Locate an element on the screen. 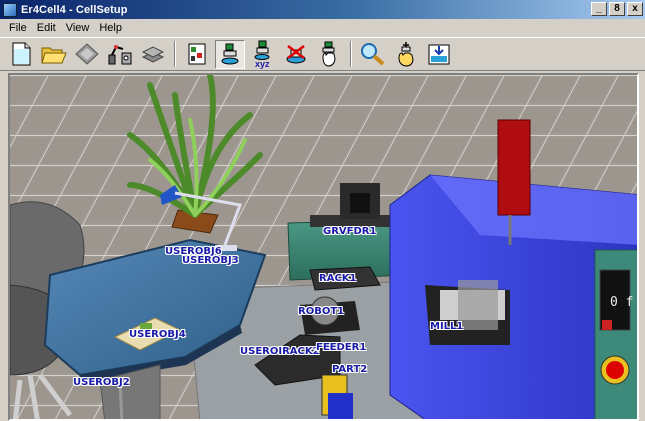  export-view-button is located at coordinates (439, 54).